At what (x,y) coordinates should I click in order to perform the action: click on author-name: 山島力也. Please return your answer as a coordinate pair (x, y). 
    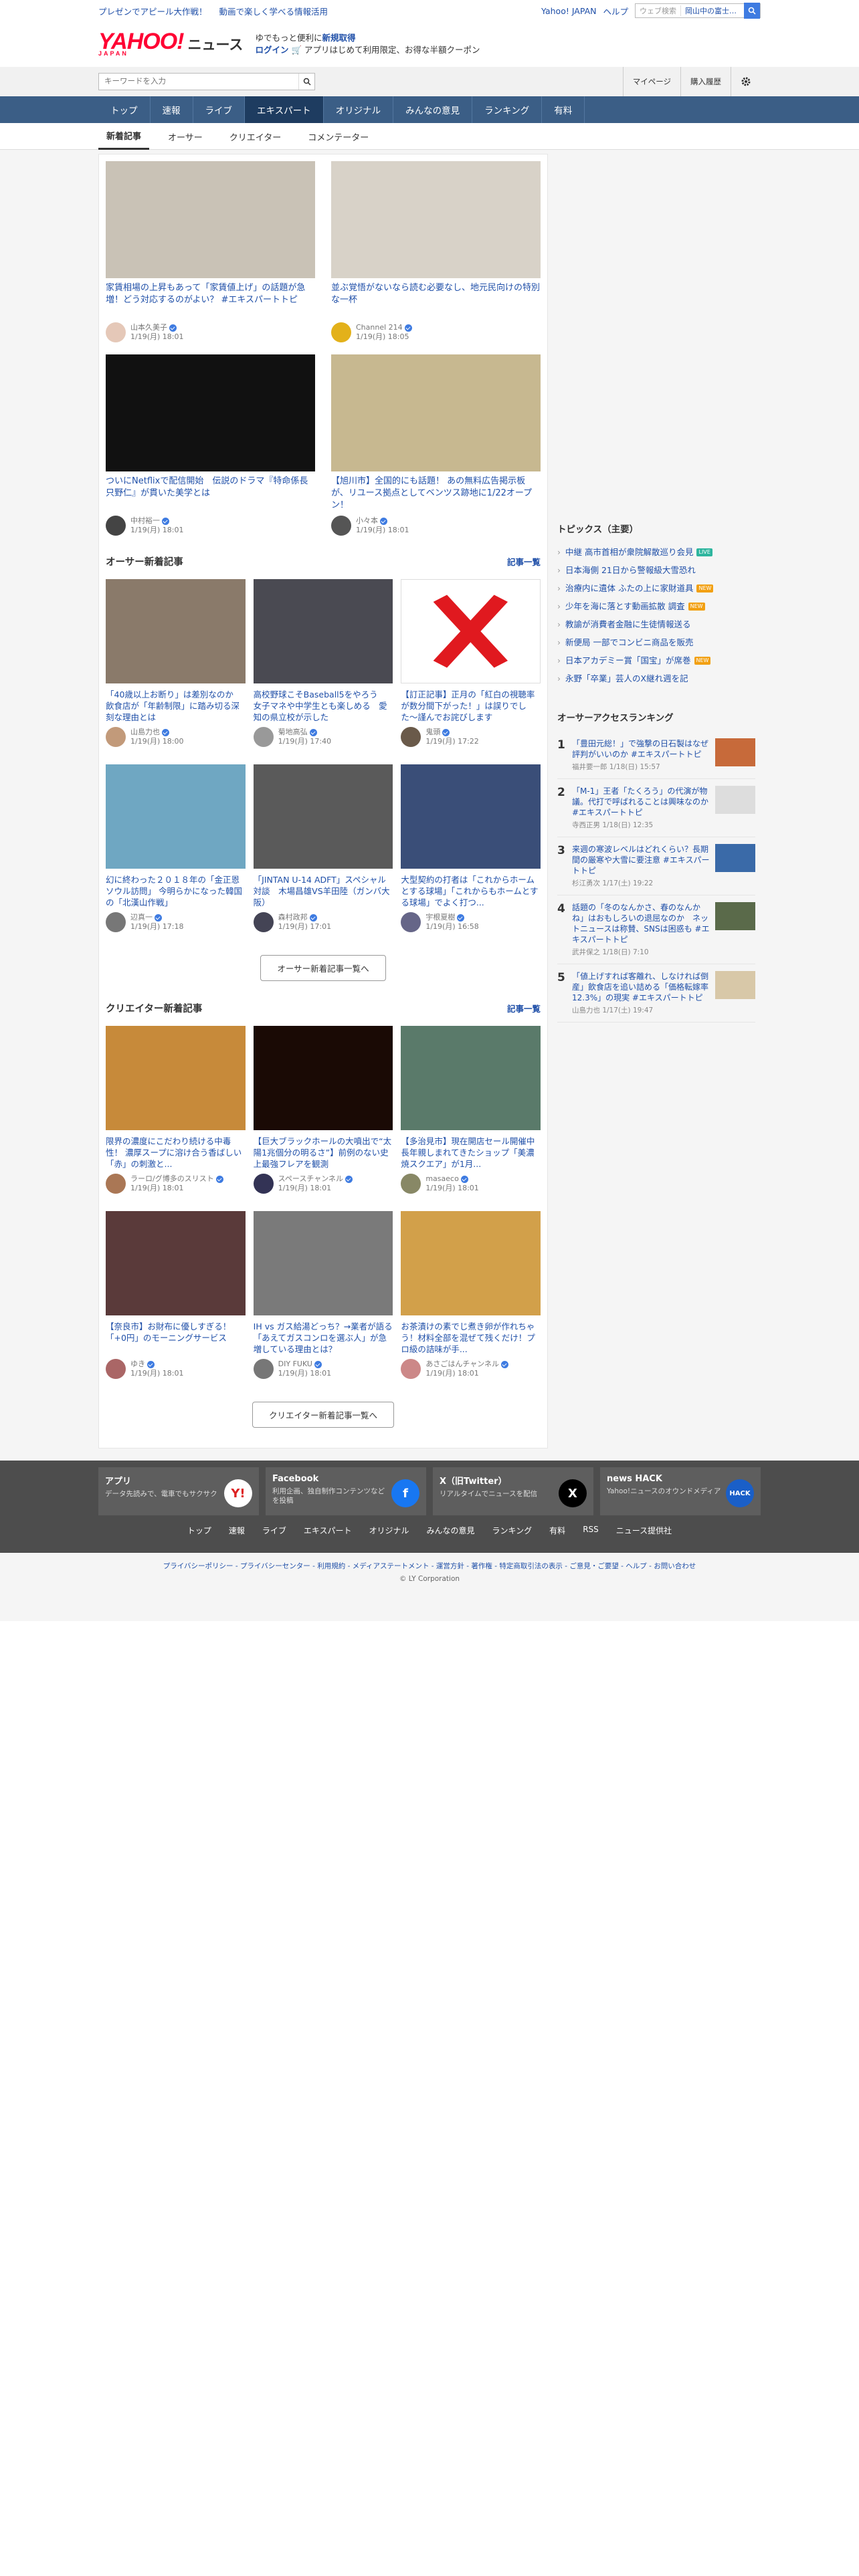
    Looking at the image, I should click on (145, 732).